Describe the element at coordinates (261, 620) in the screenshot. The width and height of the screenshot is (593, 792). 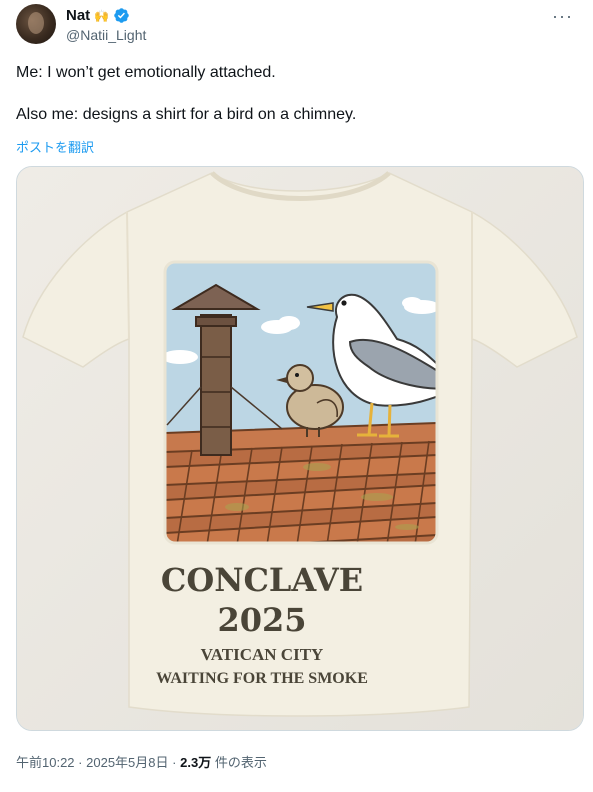
I see `shirt-year: 2025` at that location.